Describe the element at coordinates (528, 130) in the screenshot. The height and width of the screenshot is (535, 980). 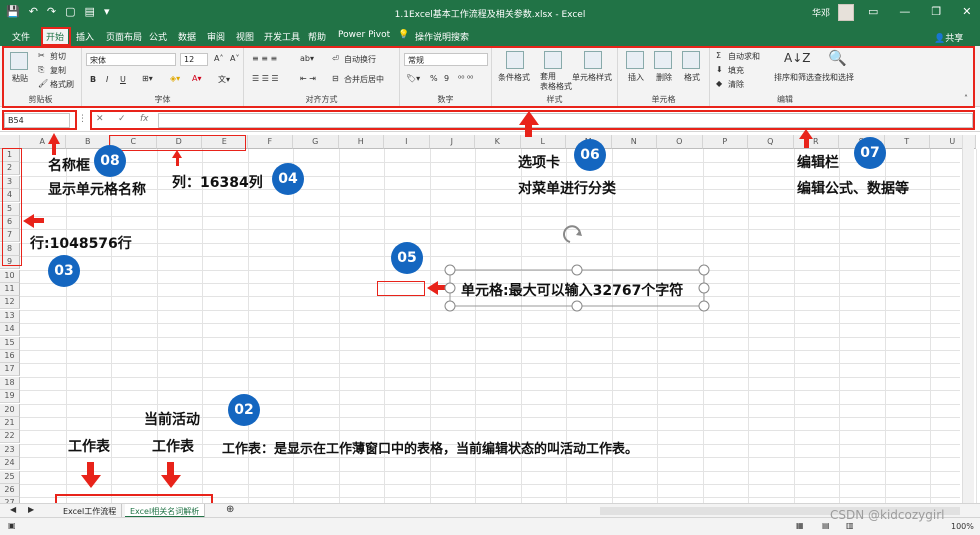
I see `ribbon-arrow` at that location.